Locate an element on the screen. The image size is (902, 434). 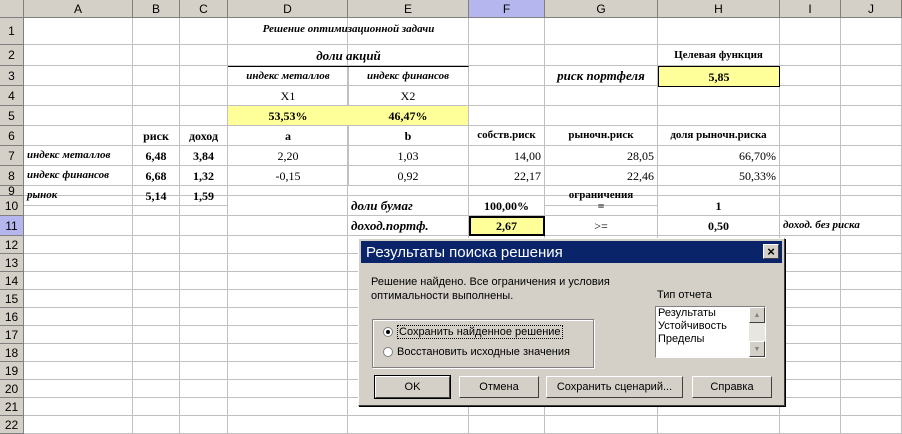
radio-restore-values: Восстановить исходные значения is located at coordinates (476, 352).